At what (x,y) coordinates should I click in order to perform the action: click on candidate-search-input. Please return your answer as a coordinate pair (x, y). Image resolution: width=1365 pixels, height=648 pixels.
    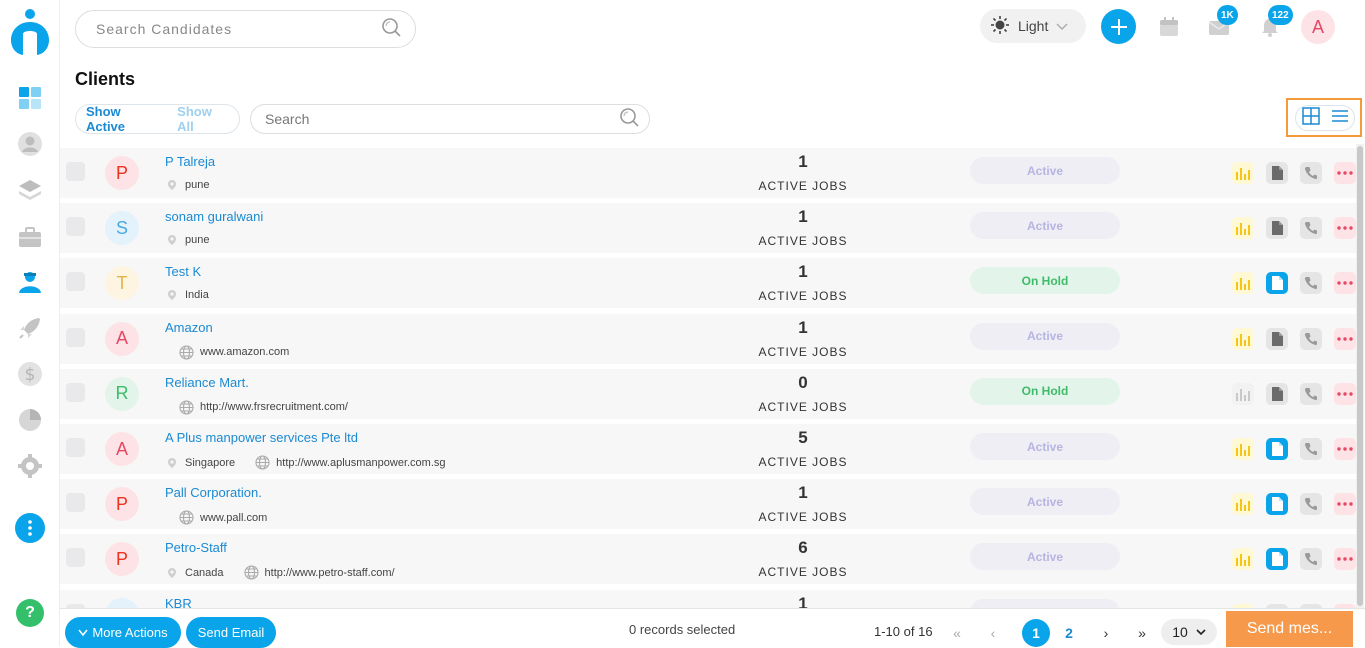
    Looking at the image, I should click on (238, 29).